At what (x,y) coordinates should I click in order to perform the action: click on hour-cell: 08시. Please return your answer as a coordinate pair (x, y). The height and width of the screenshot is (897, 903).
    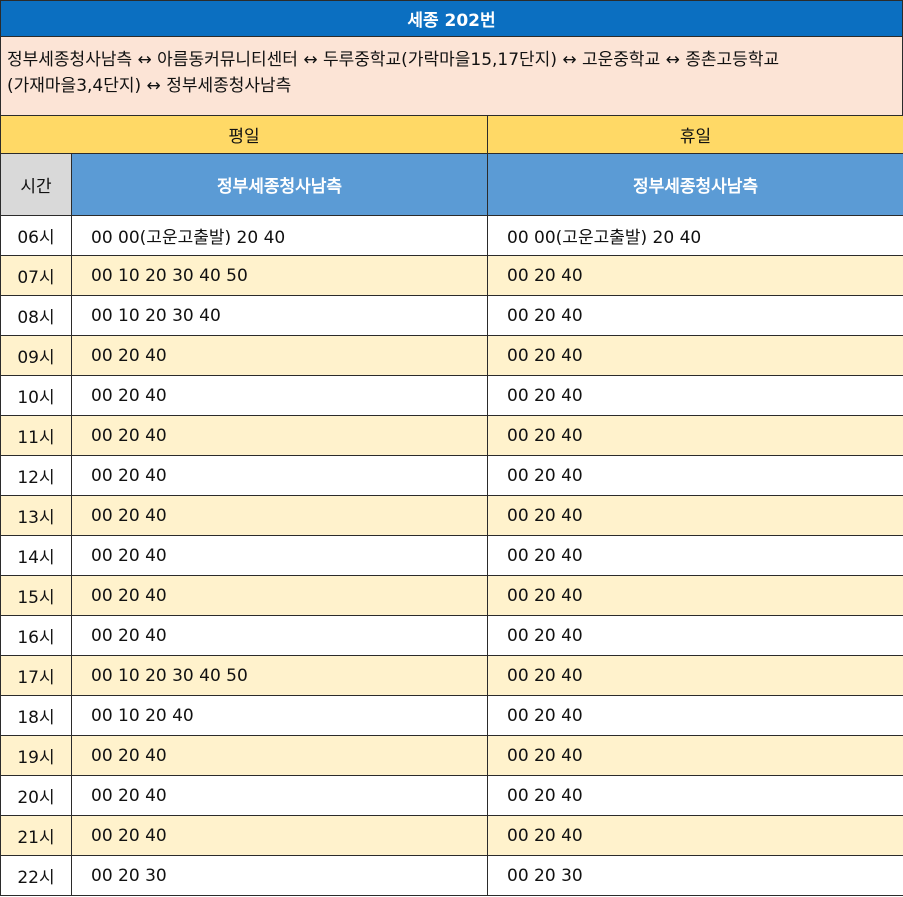
    Looking at the image, I should click on (36, 315).